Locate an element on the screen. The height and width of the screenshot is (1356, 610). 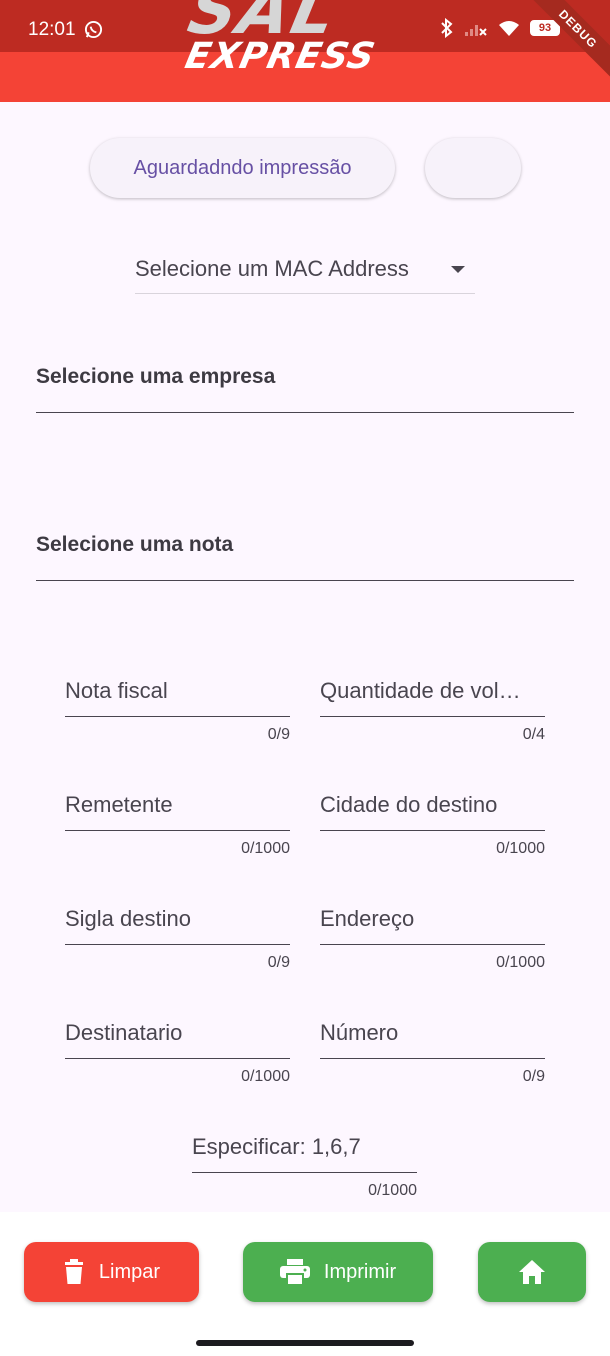
note-select: Selecione uma nota is located at coordinates (305, 556).